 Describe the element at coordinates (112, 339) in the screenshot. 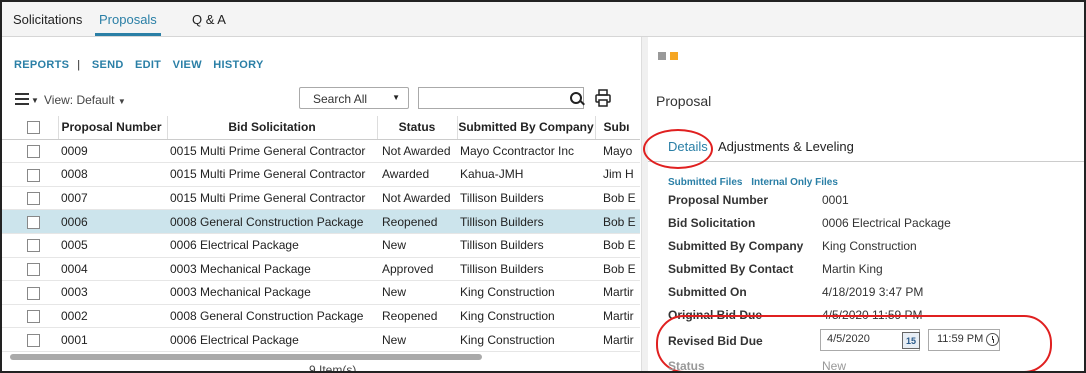

I see `cell-proposal-number: 0001` at that location.